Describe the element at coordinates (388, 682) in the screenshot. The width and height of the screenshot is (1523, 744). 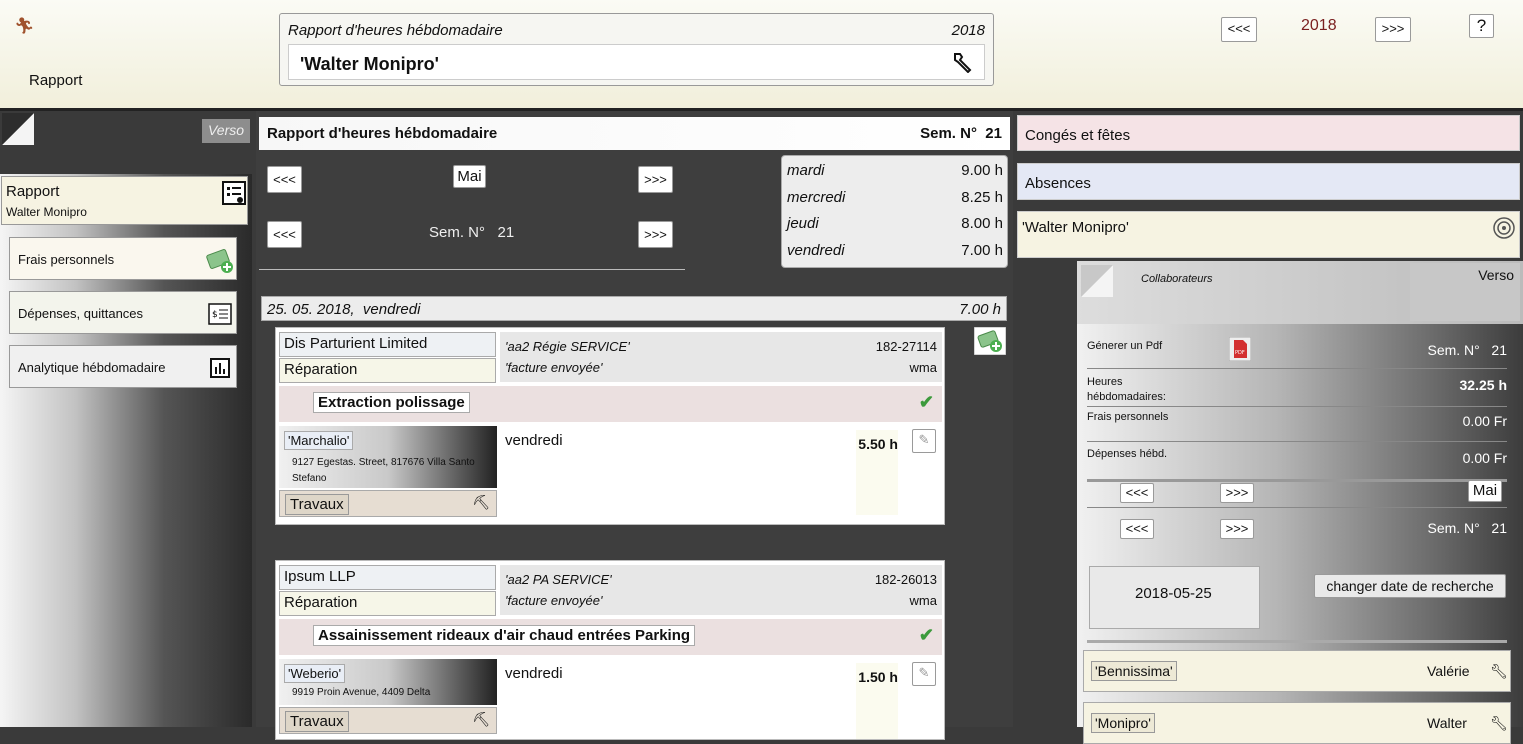
I see `site-box: 'Weberio' 9919 Proin Avenue, 4409 Delta` at that location.